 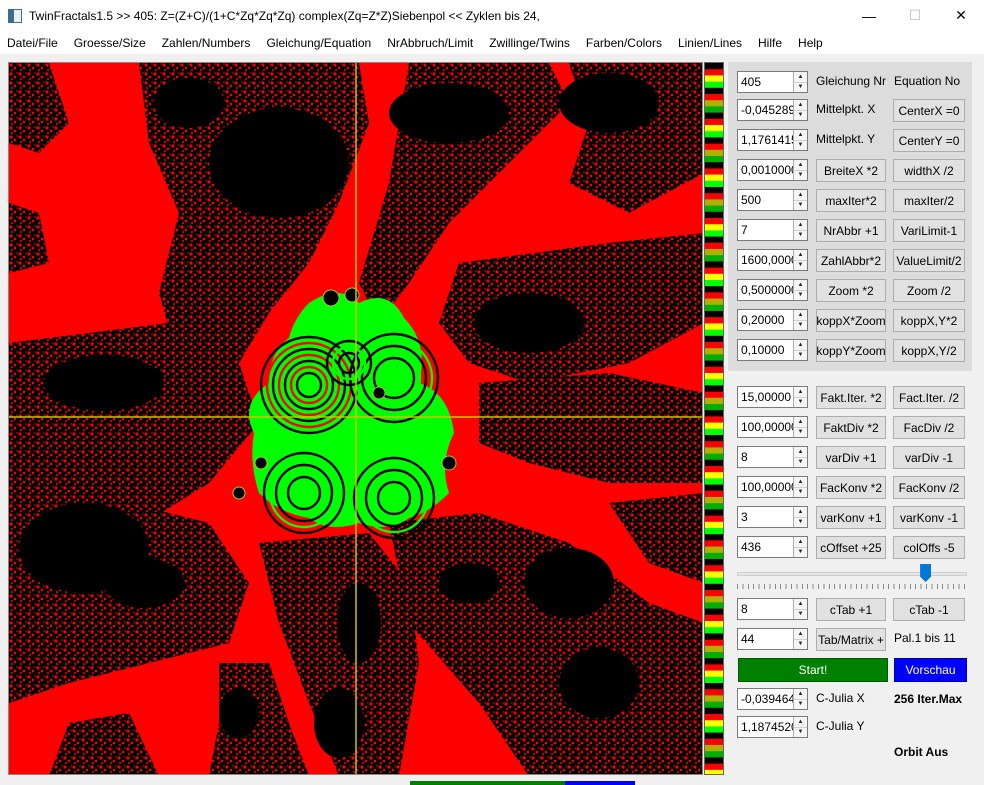 I want to click on fakt-iter-double-button: Fakt.Iter. *2, so click(x=851, y=397).